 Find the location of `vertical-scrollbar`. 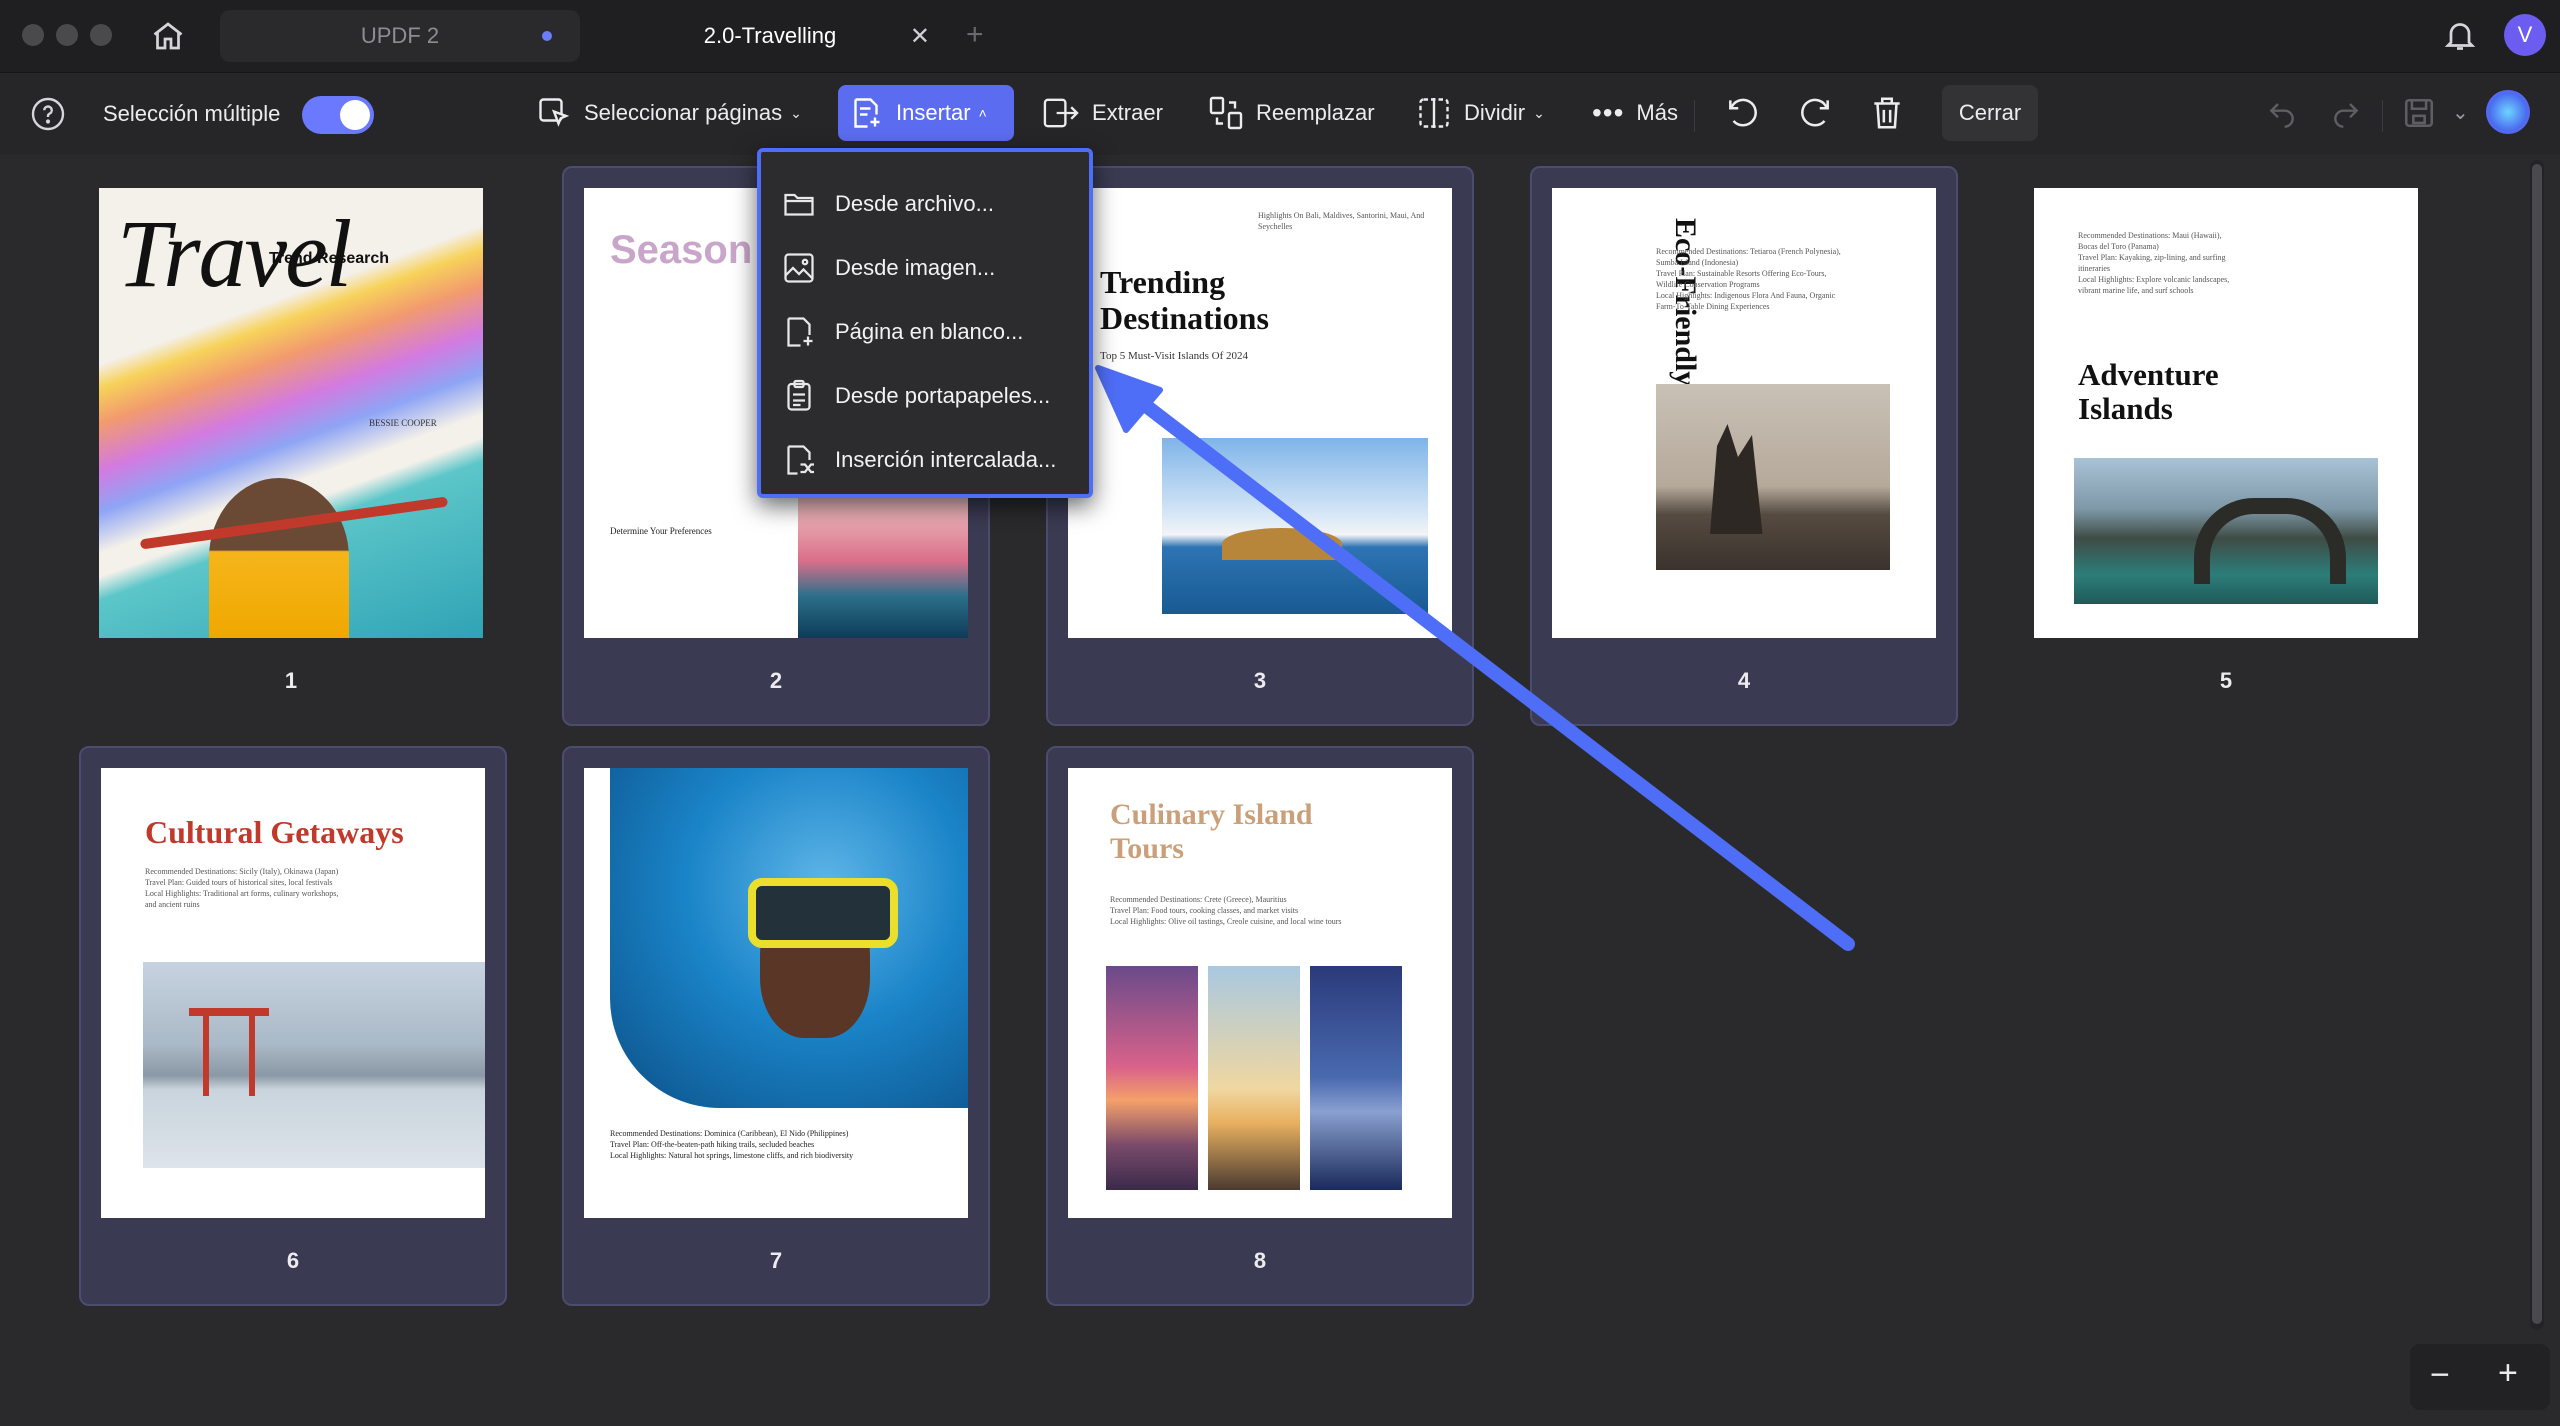

vertical-scrollbar is located at coordinates (2537, 745).